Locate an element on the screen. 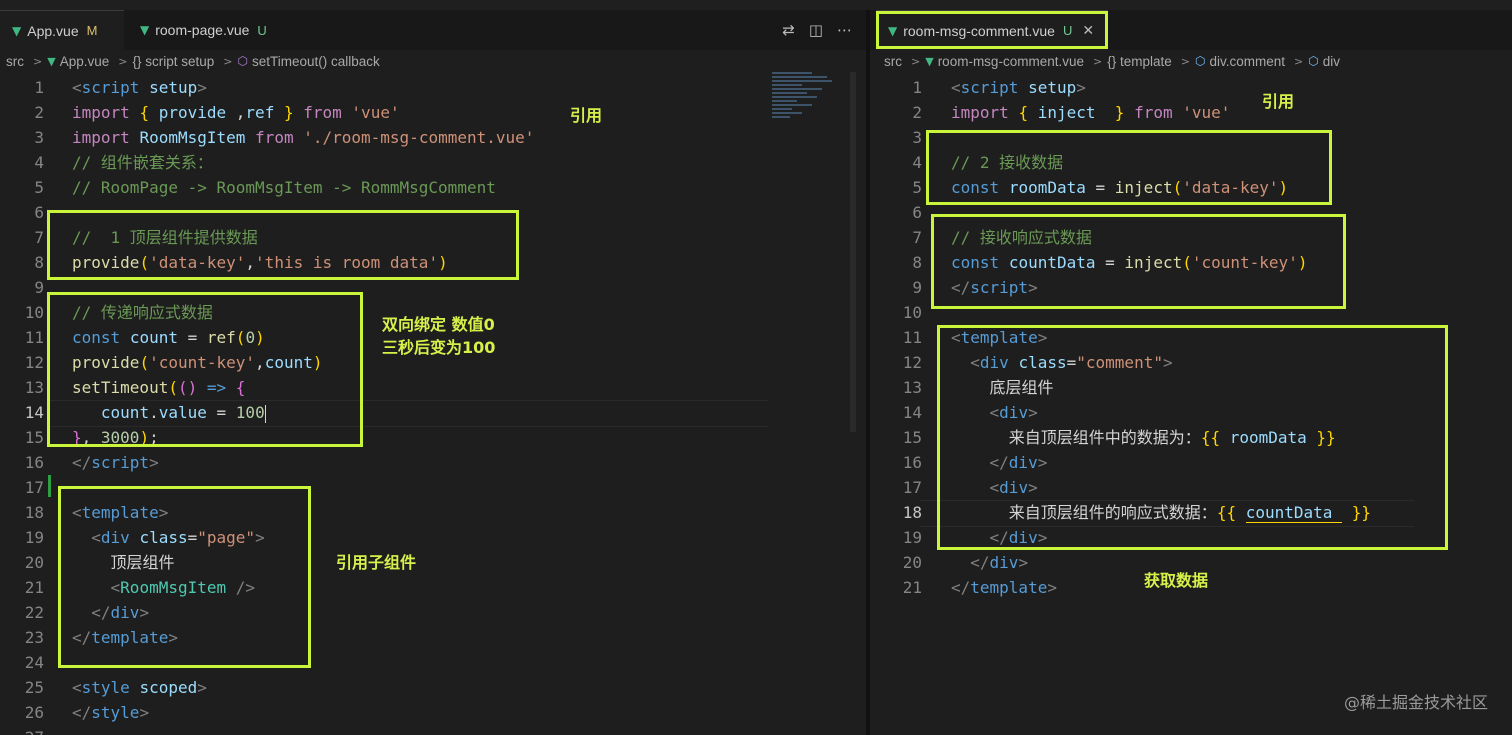  line-number: 10 is located at coordinates (34, 312).